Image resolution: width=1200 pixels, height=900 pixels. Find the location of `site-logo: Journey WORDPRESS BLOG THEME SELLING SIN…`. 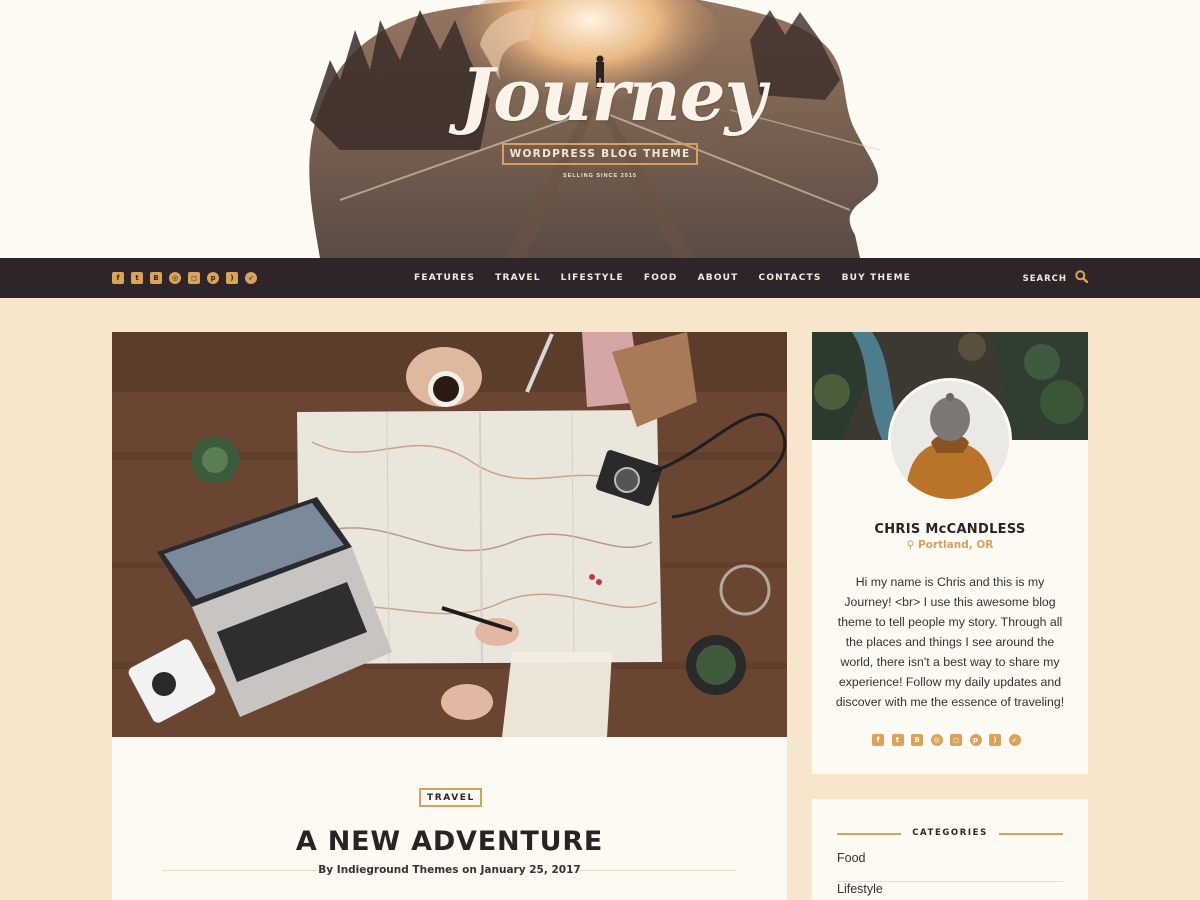

site-logo: Journey WORDPRESS BLOG THEME SELLING SIN… is located at coordinates (613, 116).